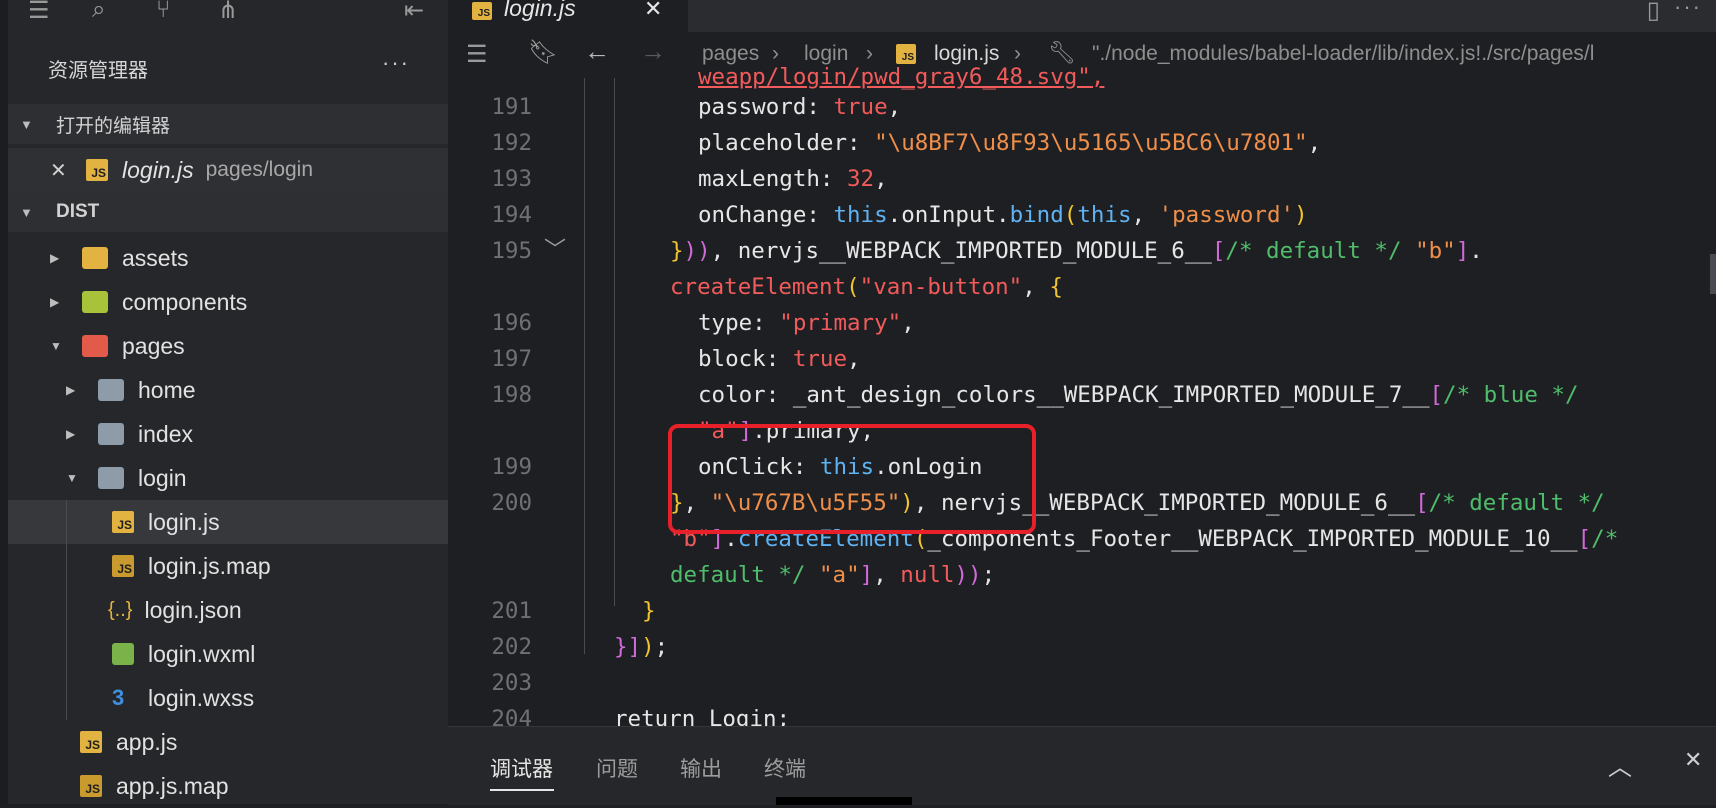 This screenshot has width=1716, height=808. What do you see at coordinates (228, 522) in the screenshot?
I see `tree-file-login-js: JS login.js` at bounding box center [228, 522].